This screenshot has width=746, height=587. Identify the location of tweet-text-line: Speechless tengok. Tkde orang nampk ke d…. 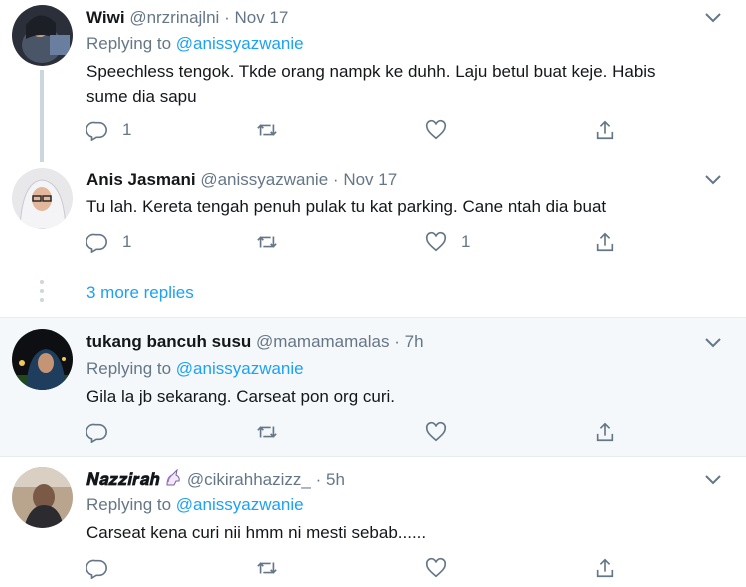
(371, 71).